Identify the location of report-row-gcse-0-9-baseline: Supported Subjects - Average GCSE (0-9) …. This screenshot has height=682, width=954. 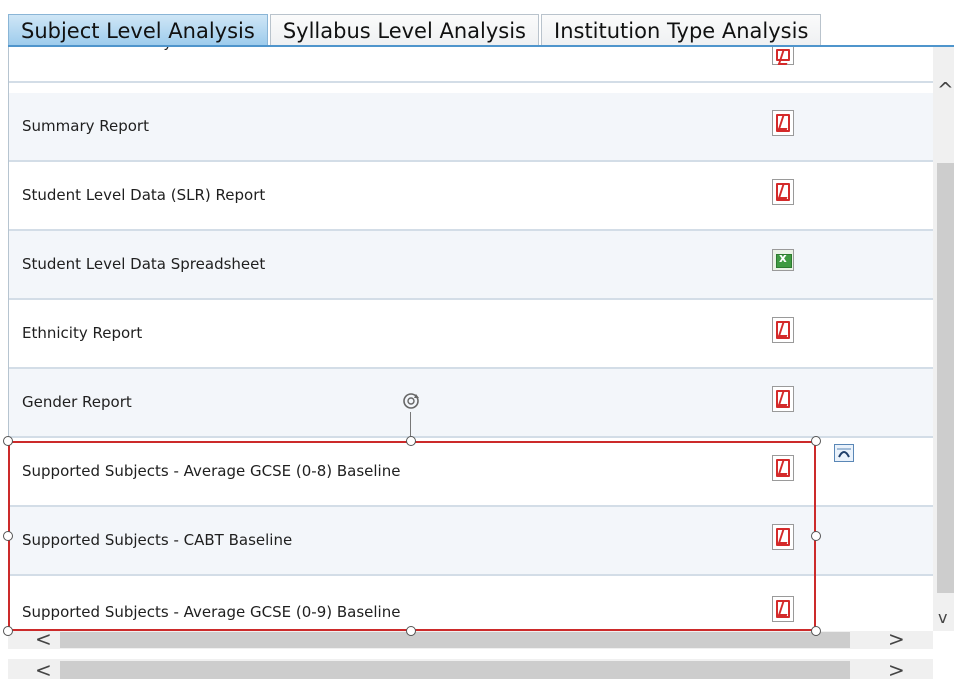
(471, 603).